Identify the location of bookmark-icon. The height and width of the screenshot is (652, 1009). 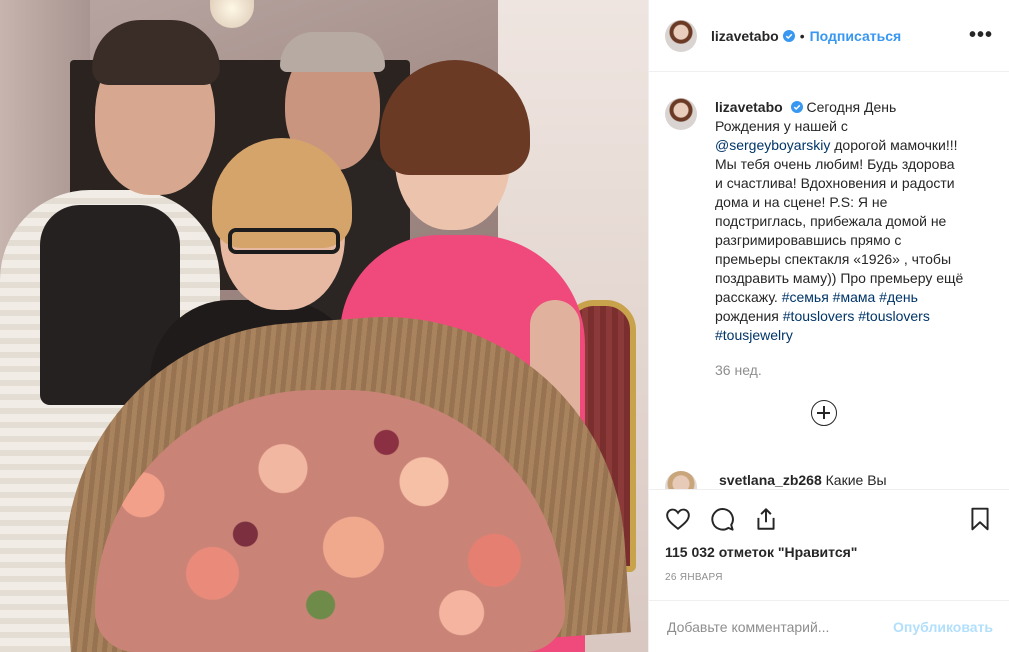
(980, 519).